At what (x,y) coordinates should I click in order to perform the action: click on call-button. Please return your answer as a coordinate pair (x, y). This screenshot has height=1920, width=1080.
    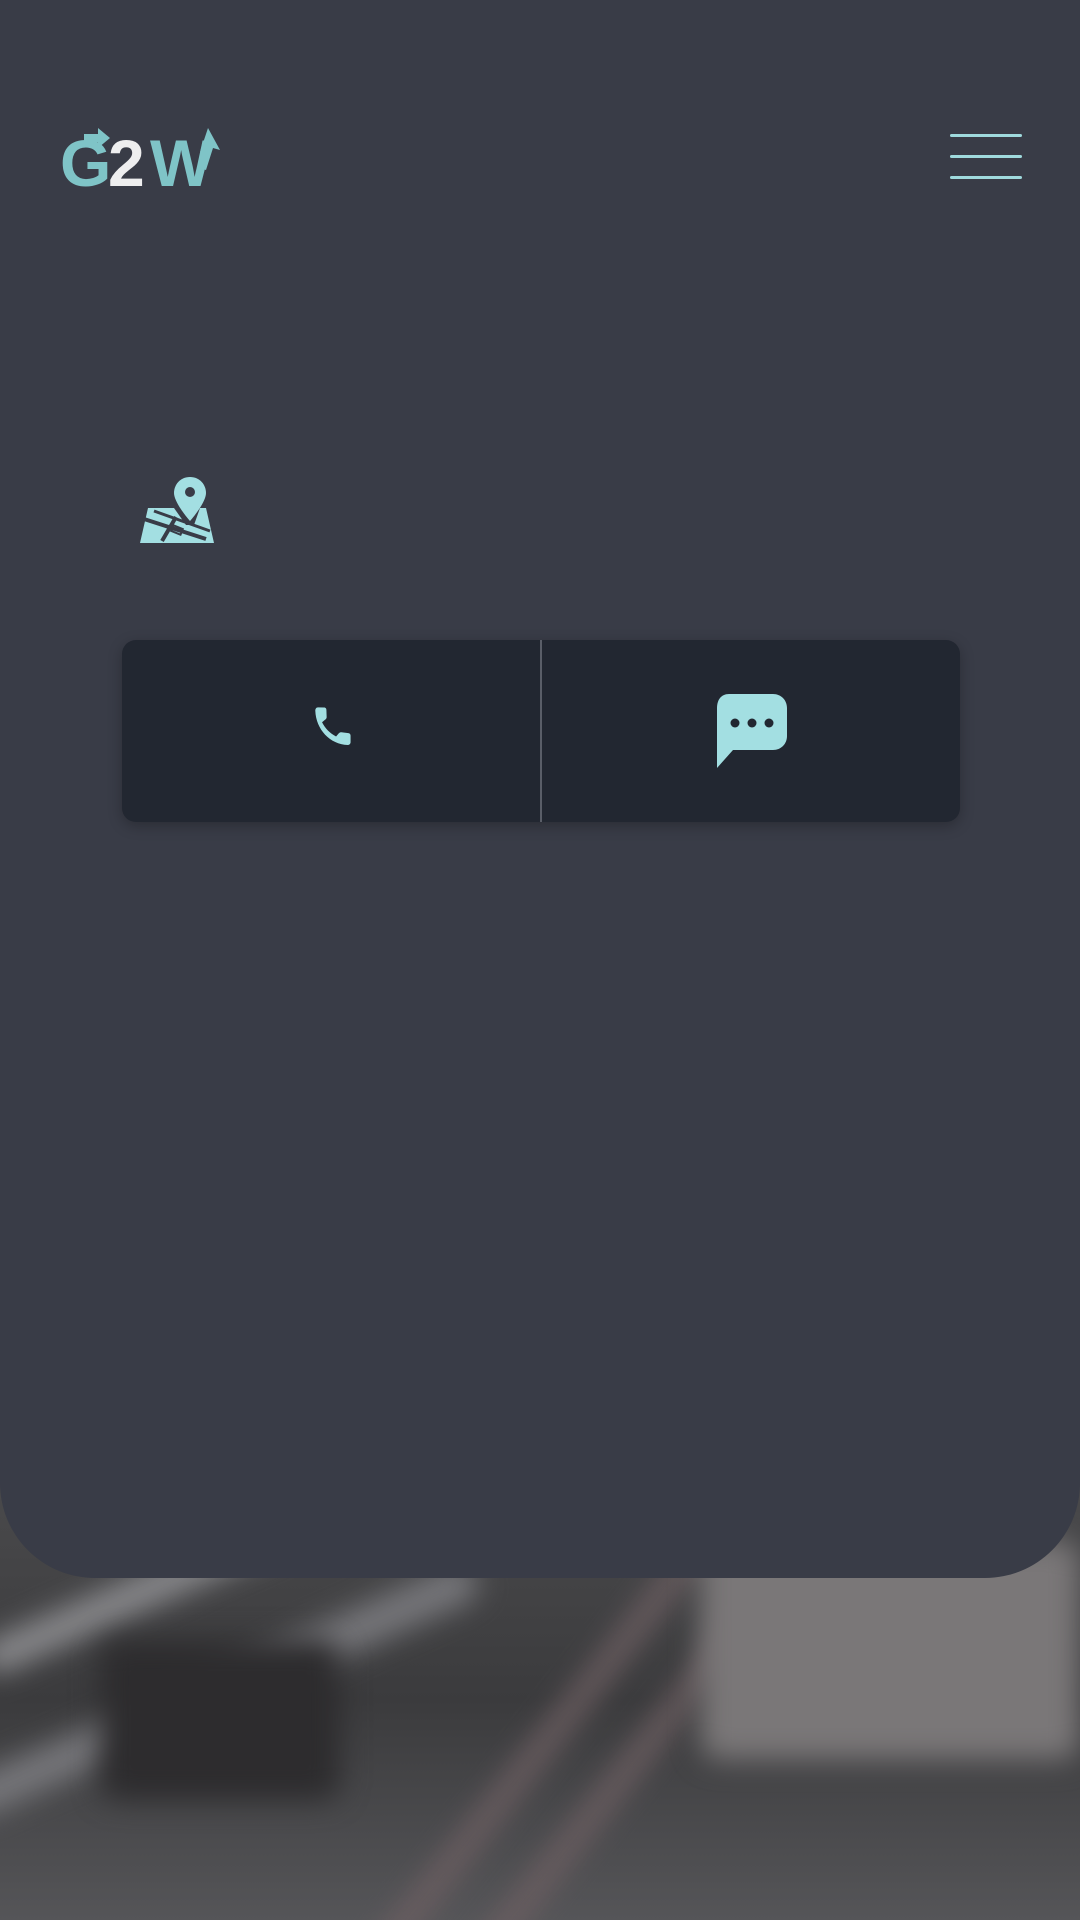
    Looking at the image, I should click on (331, 731).